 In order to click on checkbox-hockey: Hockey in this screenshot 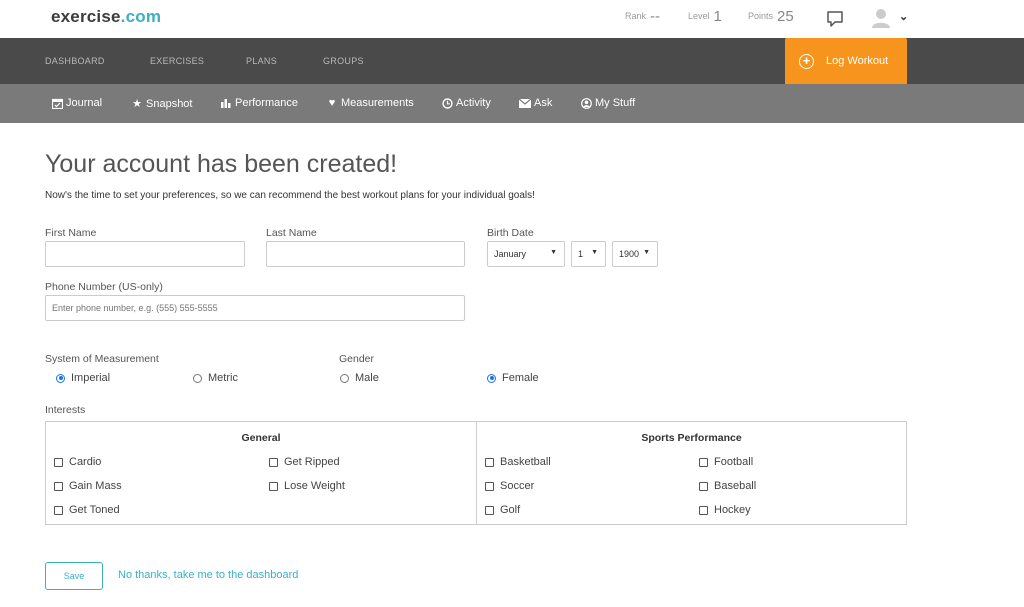, I will do `click(725, 510)`.